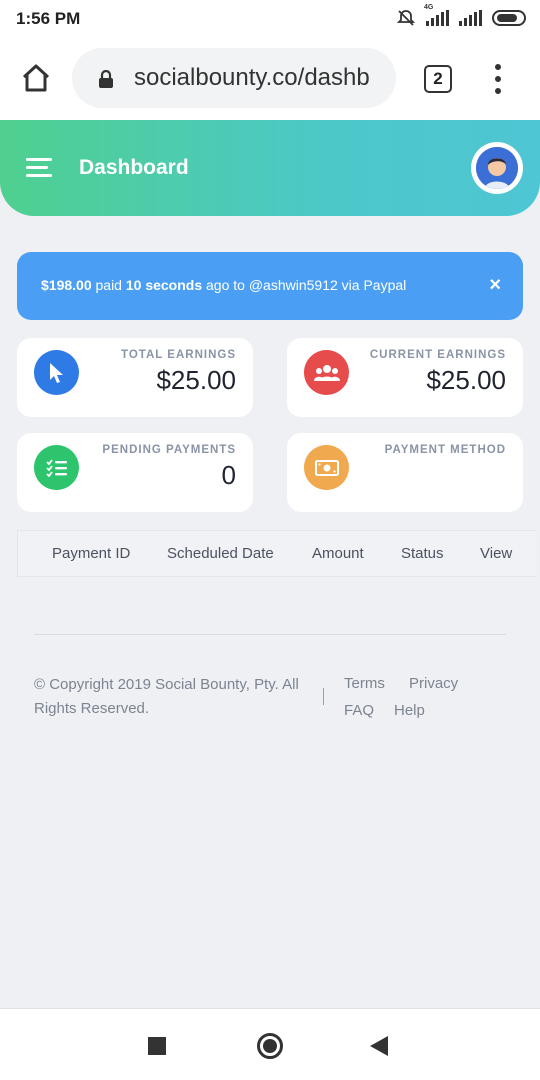 The height and width of the screenshot is (1080, 540). What do you see at coordinates (405, 472) in the screenshot?
I see `payment-method-card: PAYMENT METHOD` at bounding box center [405, 472].